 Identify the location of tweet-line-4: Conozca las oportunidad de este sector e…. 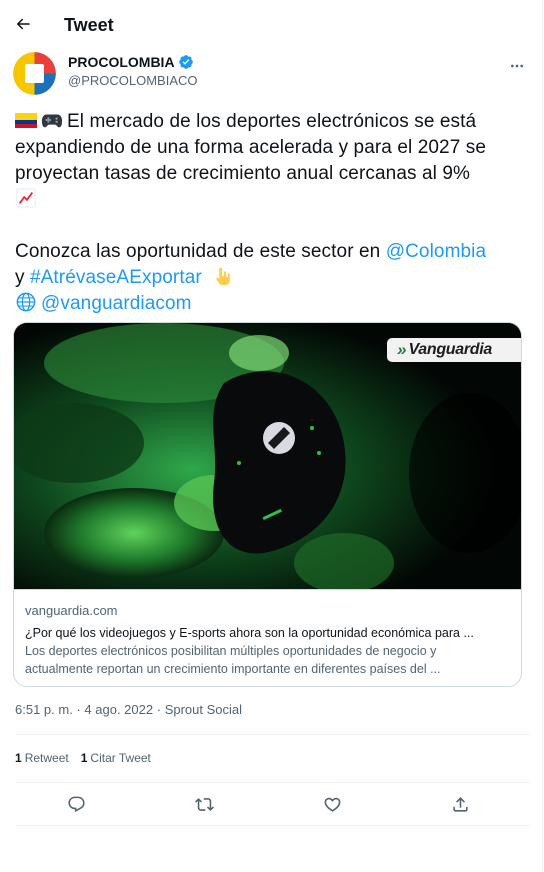
(272, 252).